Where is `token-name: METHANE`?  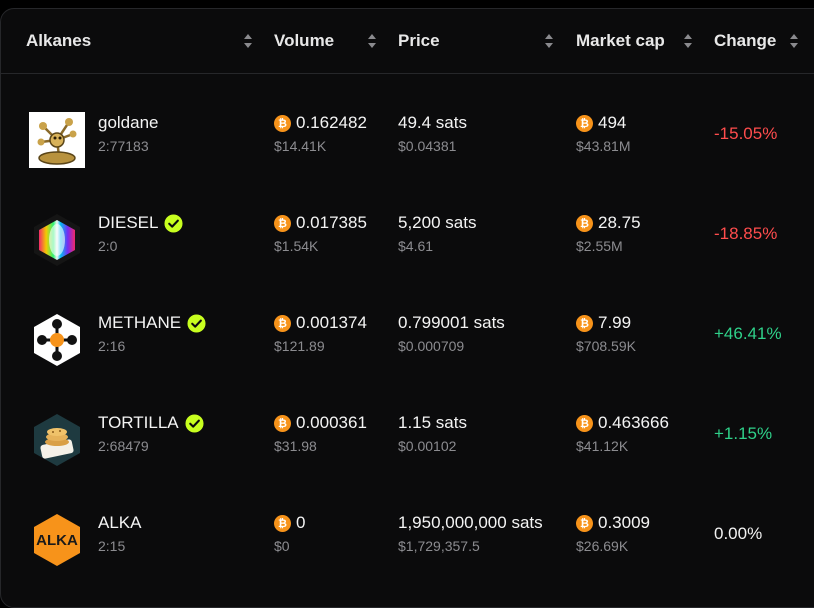
token-name: METHANE is located at coordinates (152, 323).